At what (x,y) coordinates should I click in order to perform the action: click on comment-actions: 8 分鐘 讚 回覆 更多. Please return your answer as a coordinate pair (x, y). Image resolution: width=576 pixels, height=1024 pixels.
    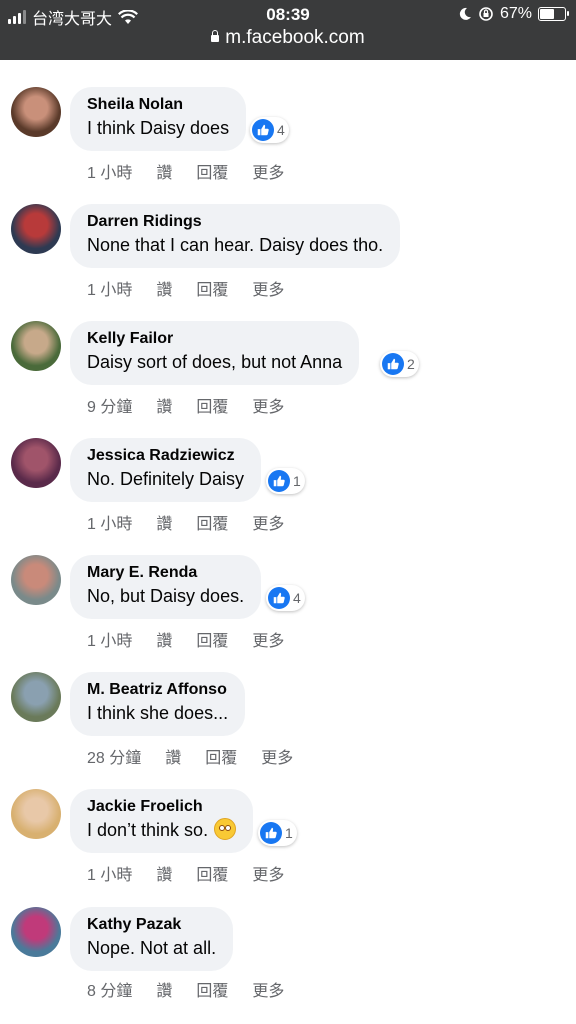
    Looking at the image, I should click on (185, 989).